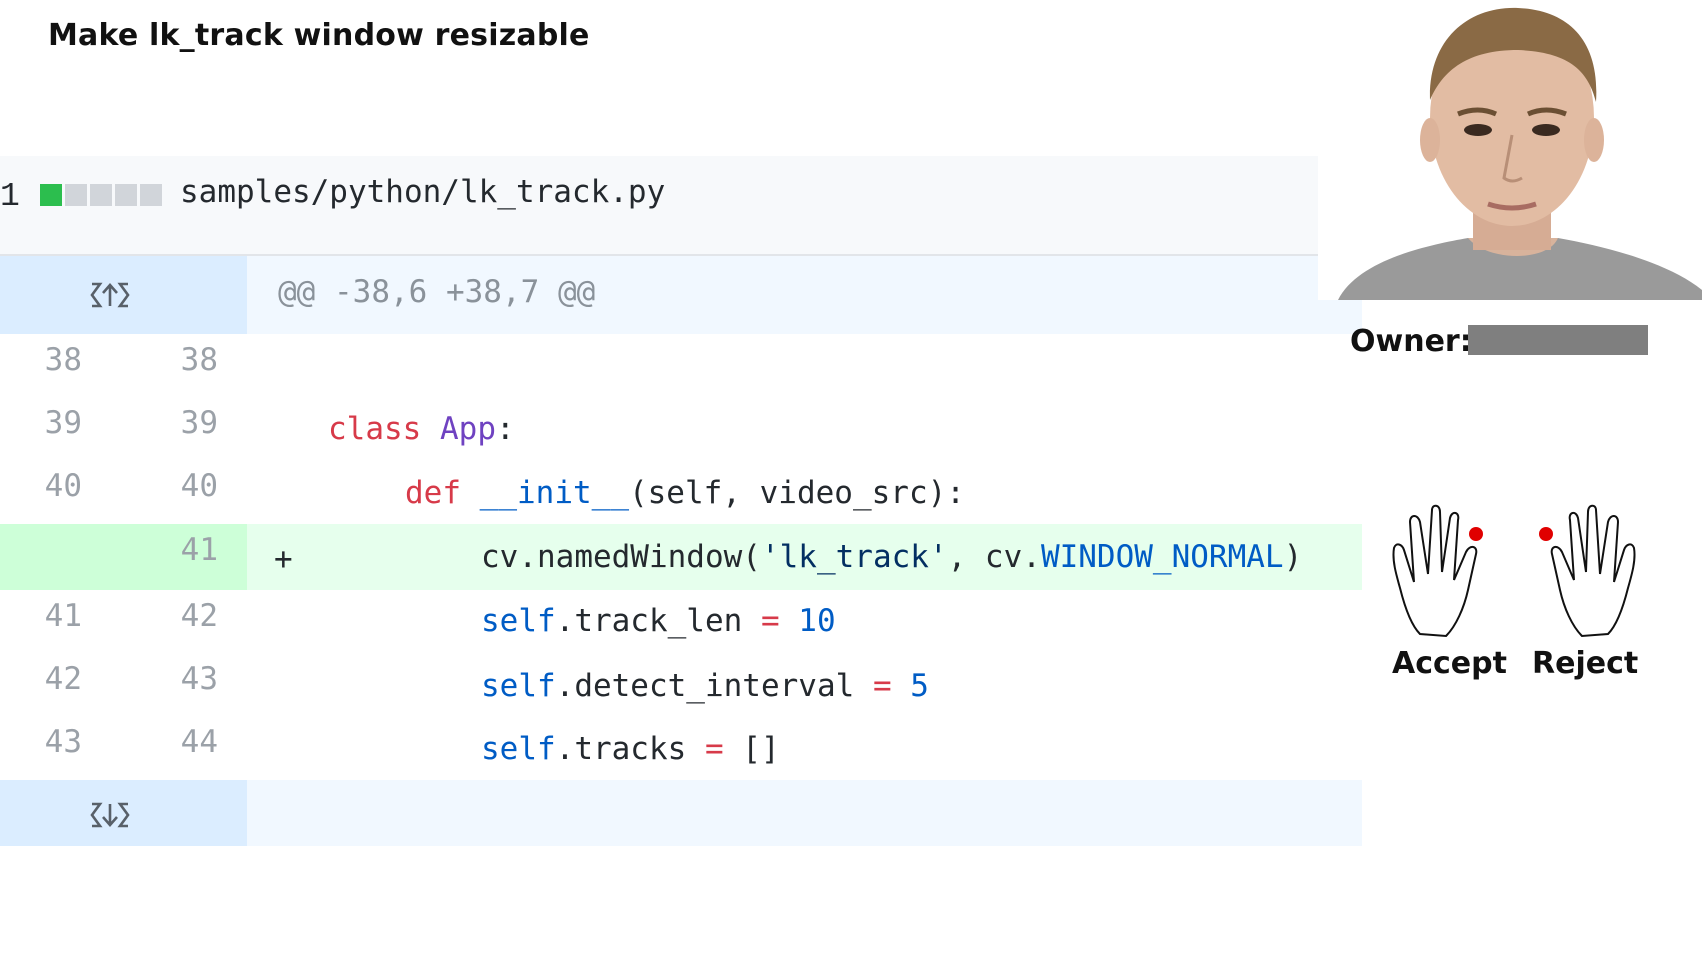 The height and width of the screenshot is (957, 1702). Describe the element at coordinates (1449, 663) in the screenshot. I see `accept-label: Accept` at that location.